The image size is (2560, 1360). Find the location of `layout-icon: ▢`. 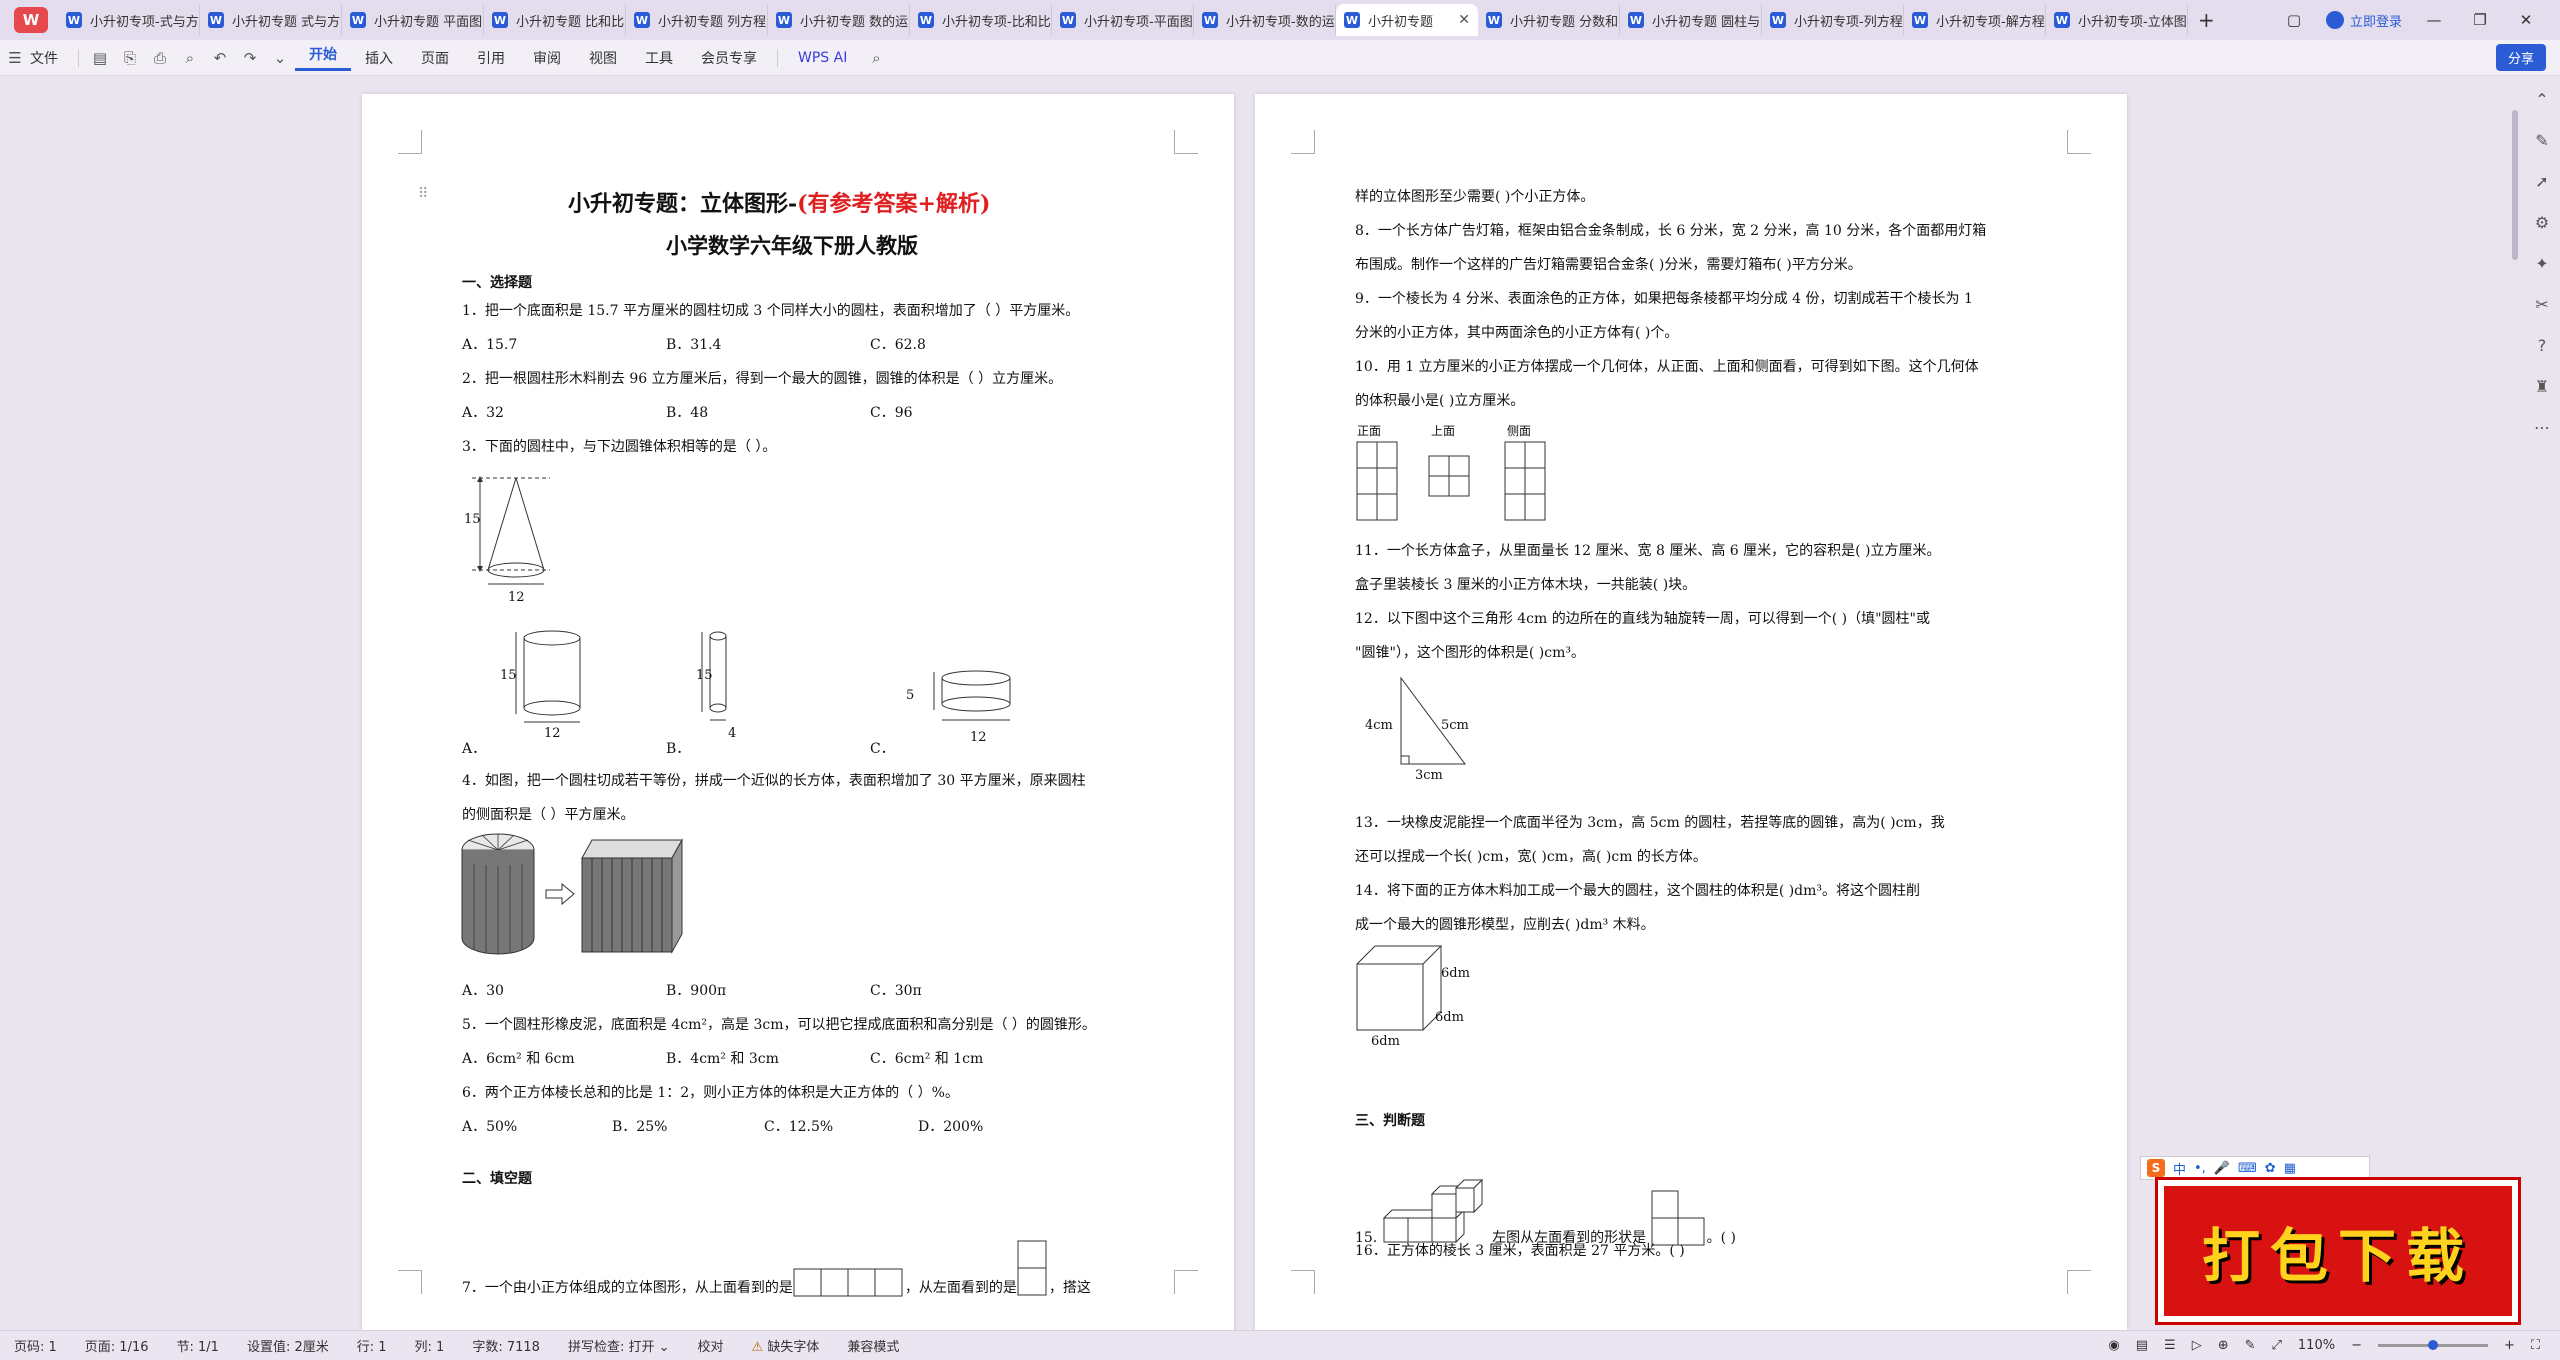

layout-icon: ▢ is located at coordinates (2294, 20).